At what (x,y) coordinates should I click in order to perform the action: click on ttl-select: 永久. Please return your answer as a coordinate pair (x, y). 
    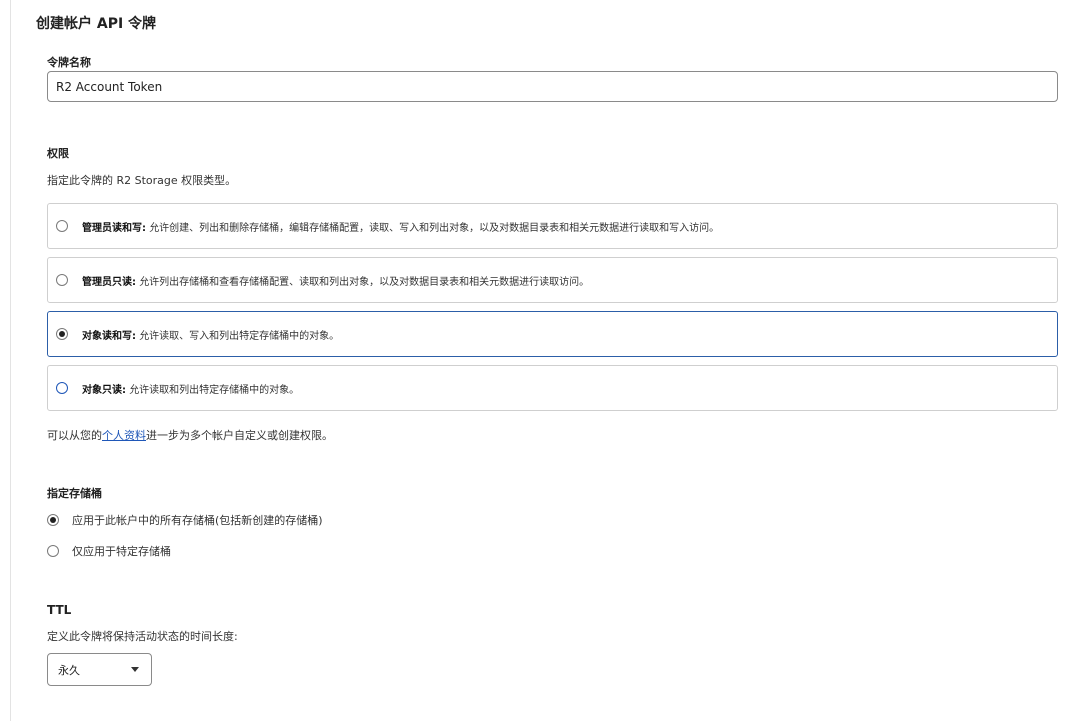
    Looking at the image, I should click on (99, 669).